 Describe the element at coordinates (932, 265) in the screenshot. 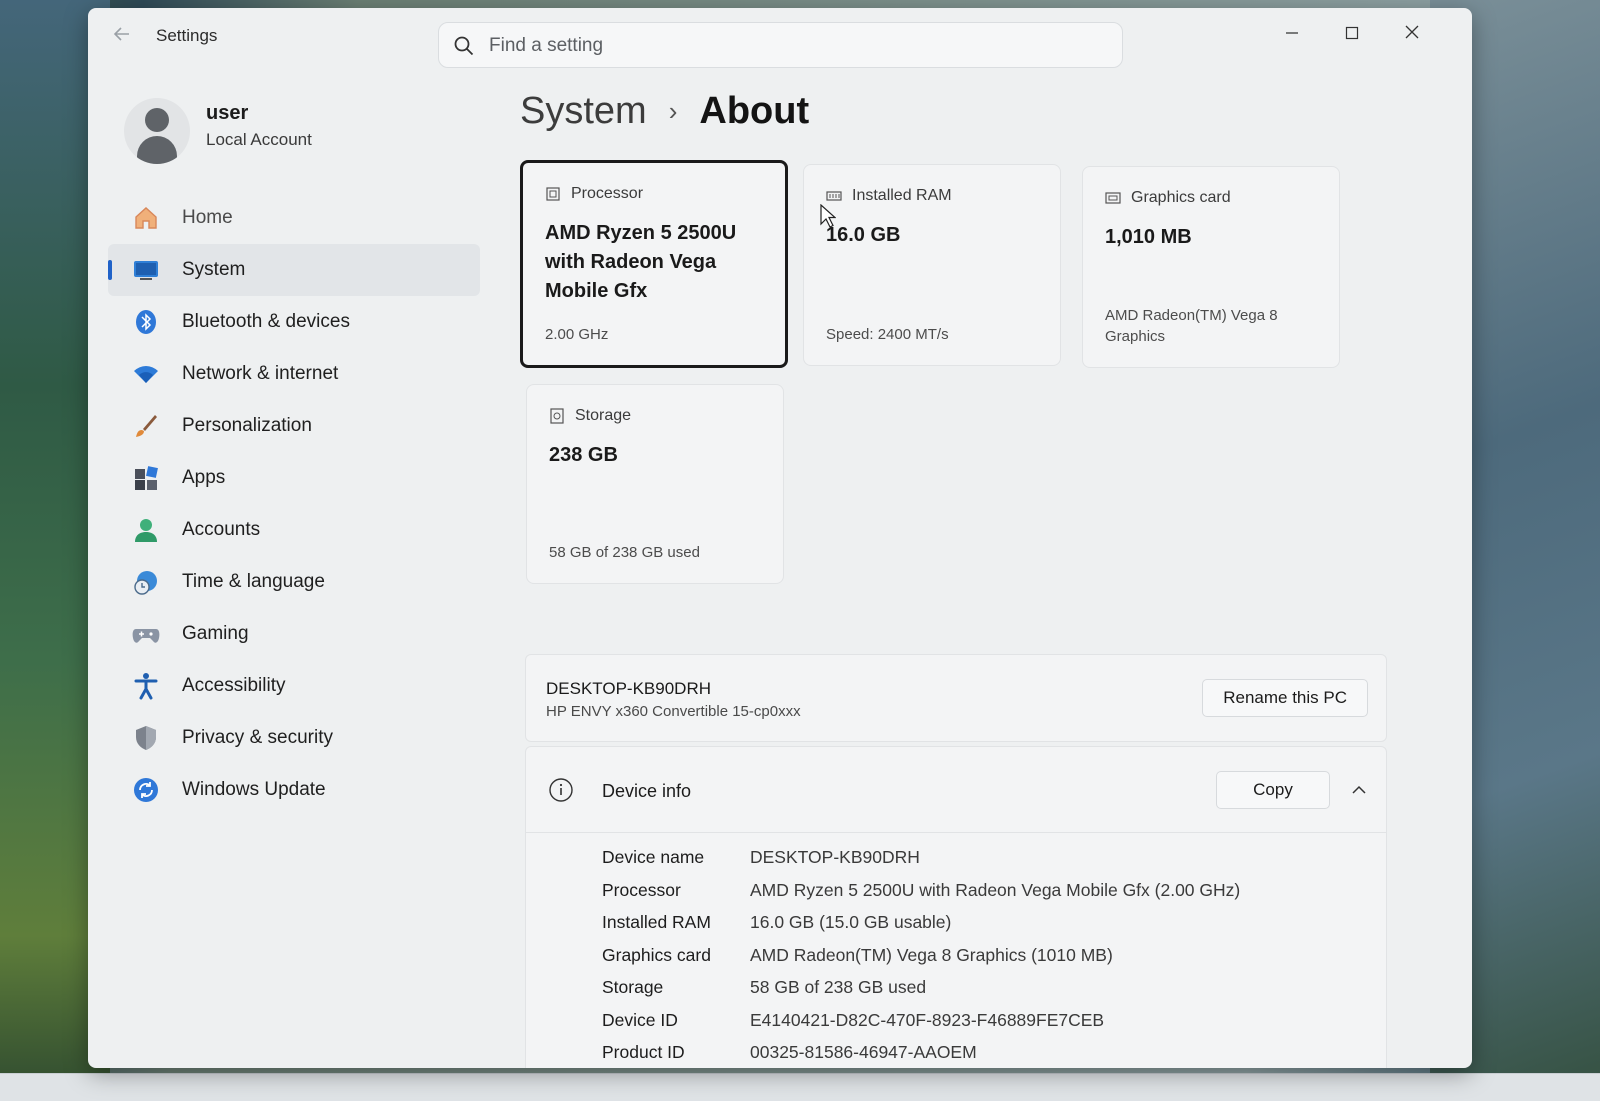

I see `installed-ram-card: Installed RAM 16.0 GB Speed: 2400 MT/s` at that location.